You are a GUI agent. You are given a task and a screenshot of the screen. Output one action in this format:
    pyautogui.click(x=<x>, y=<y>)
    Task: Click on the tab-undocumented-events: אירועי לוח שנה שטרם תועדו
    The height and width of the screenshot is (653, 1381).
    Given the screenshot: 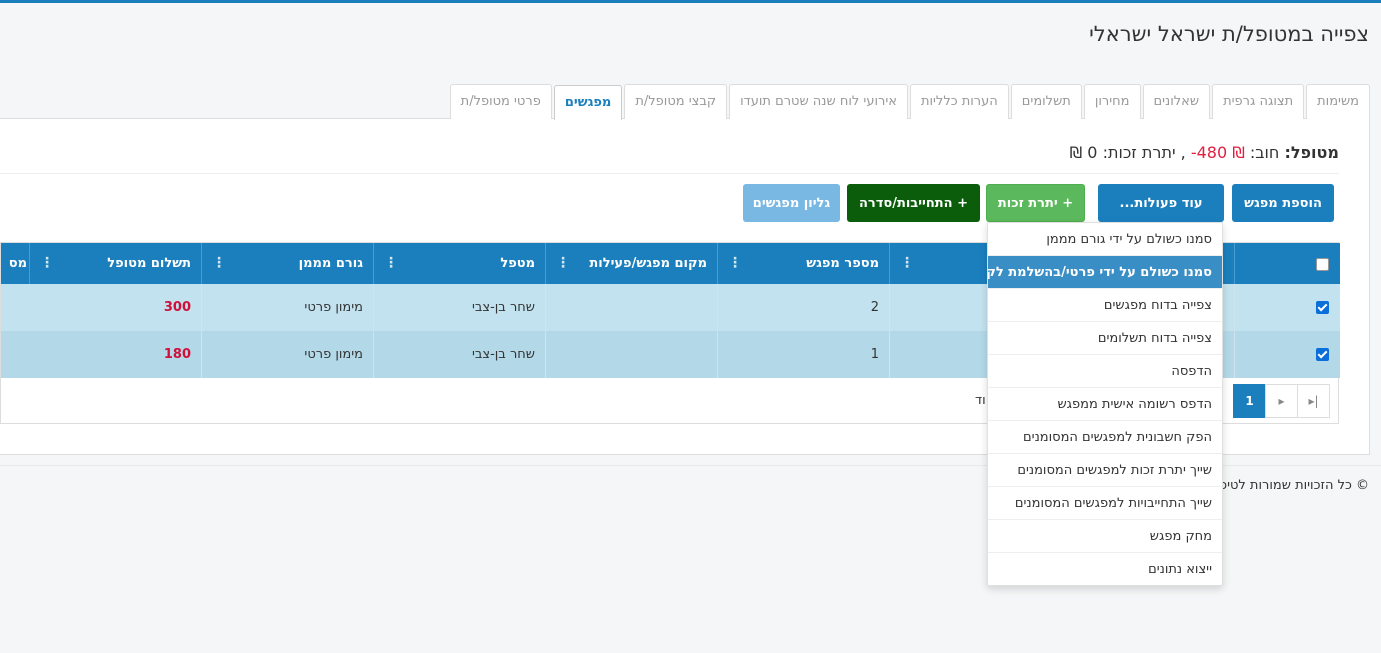 What is the action you would take?
    pyautogui.click(x=818, y=101)
    